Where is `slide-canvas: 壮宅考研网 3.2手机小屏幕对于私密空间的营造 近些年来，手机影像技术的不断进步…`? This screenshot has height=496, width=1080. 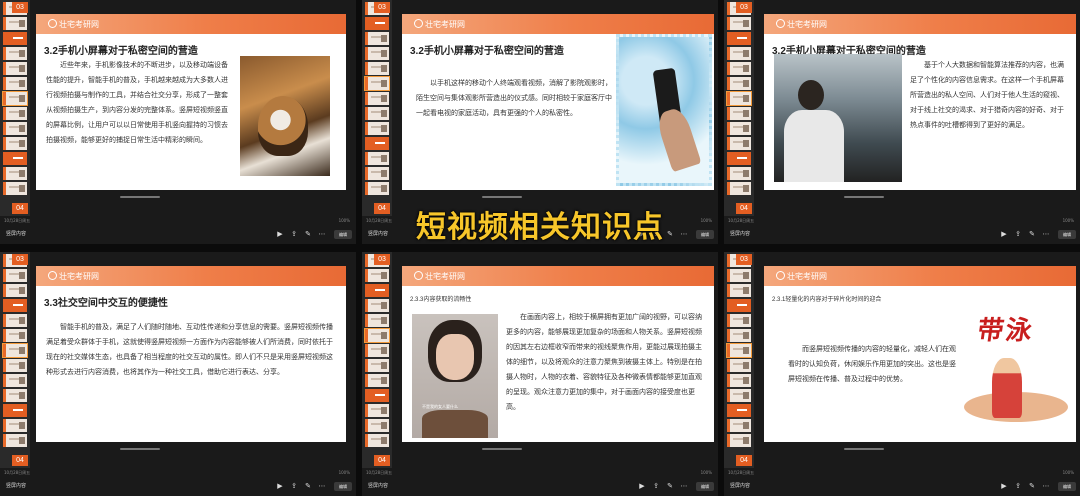
slide-canvas: 壮宅考研网 3.2手机小屏幕对于私密空间的营造 近些年来，手机影像技术的不断进步… is located at coordinates (191, 102).